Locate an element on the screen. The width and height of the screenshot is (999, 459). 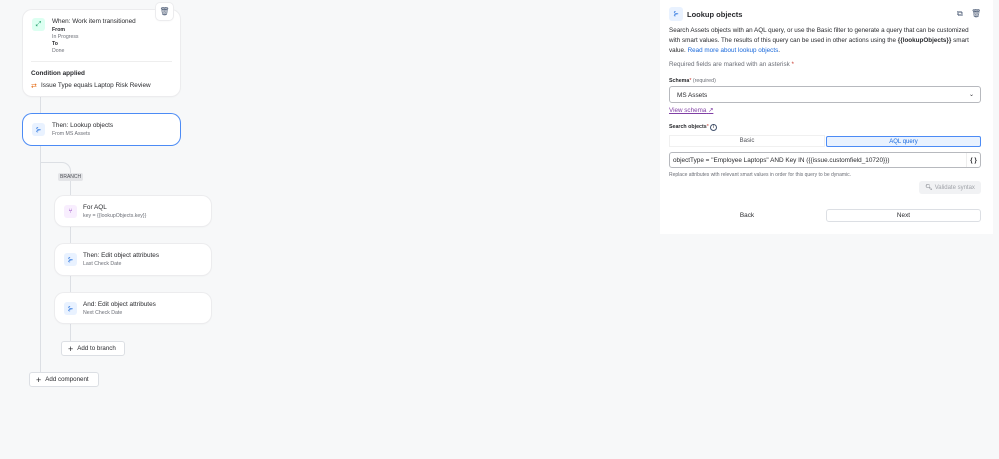
from-value: In Progress is located at coordinates (65, 37).